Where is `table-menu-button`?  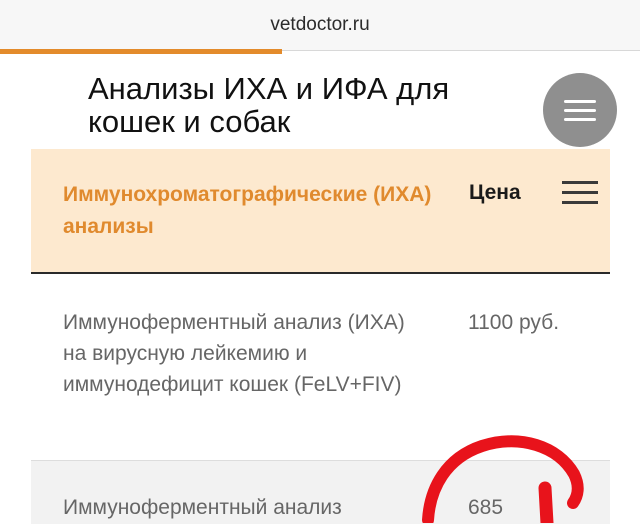
table-menu-button is located at coordinates (580, 194).